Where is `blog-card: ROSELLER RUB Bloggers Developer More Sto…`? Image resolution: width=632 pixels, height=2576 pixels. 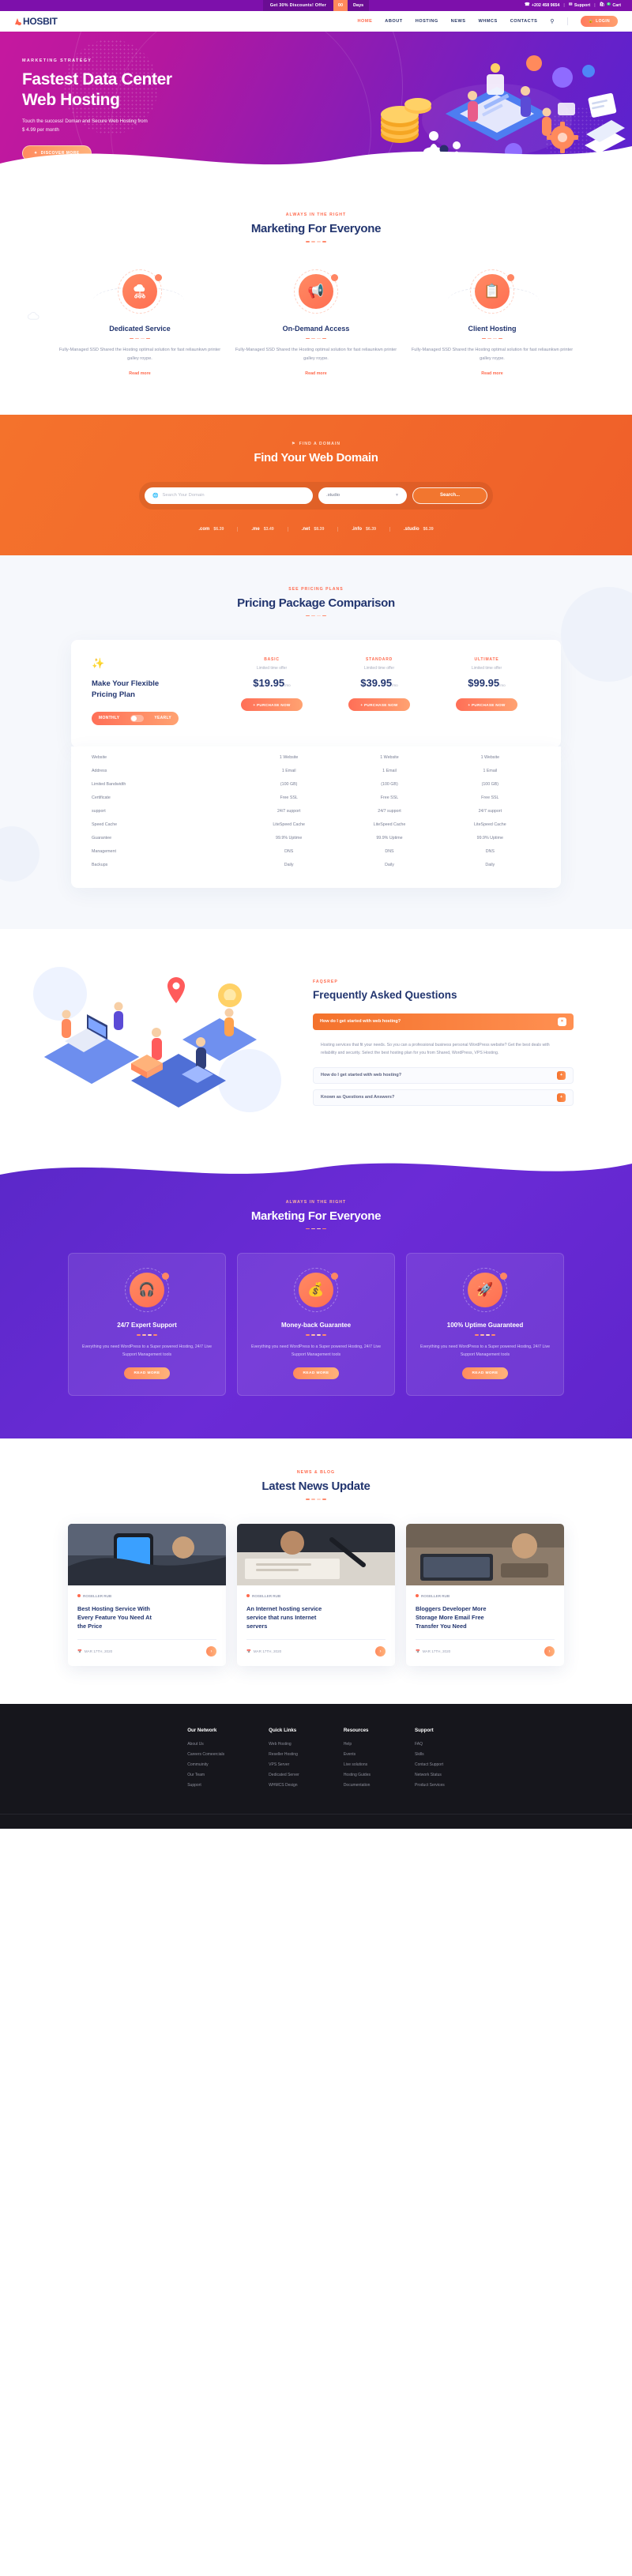
blog-card: ROSELLER RUB Bloggers Developer More Sto… is located at coordinates (485, 1595).